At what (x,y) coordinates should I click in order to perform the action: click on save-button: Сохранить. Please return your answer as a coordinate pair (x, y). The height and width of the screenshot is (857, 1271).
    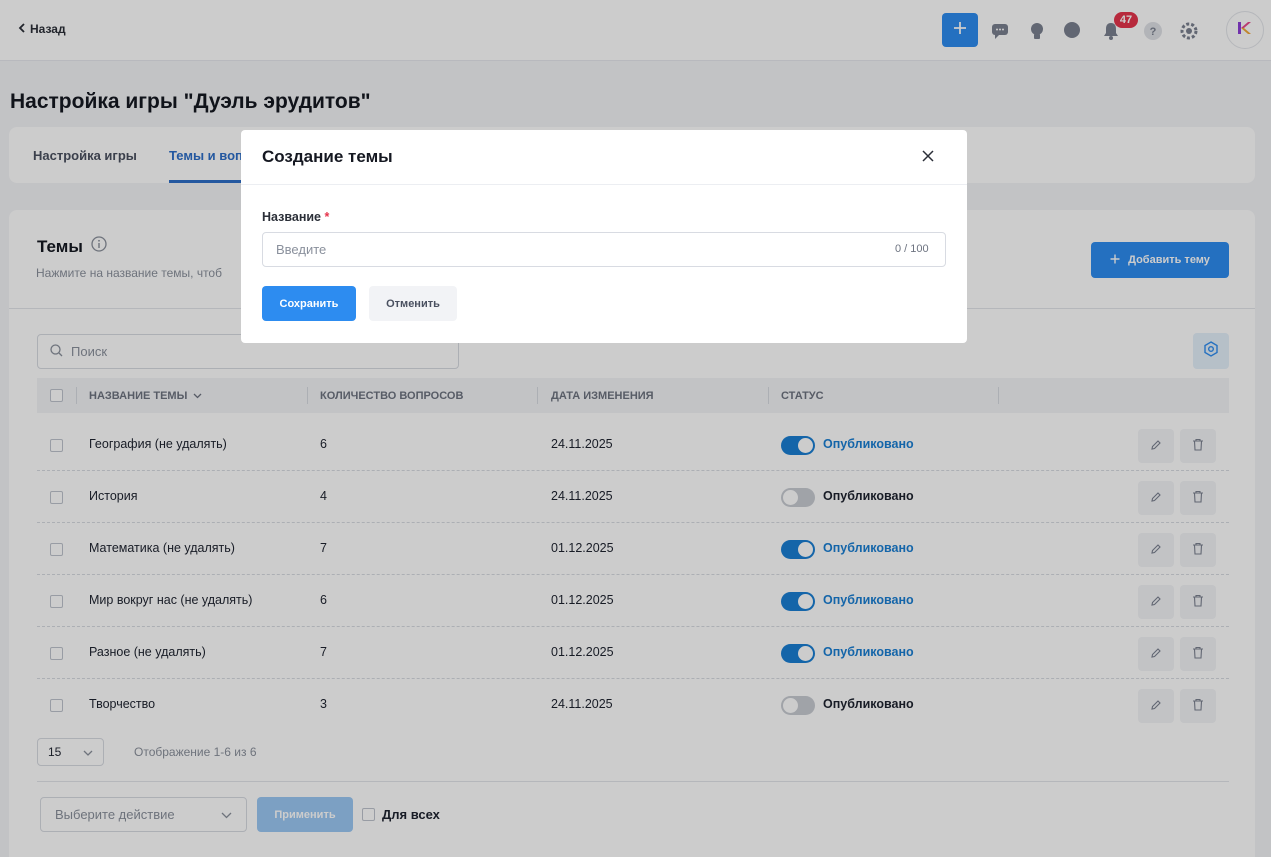
    Looking at the image, I should click on (309, 303).